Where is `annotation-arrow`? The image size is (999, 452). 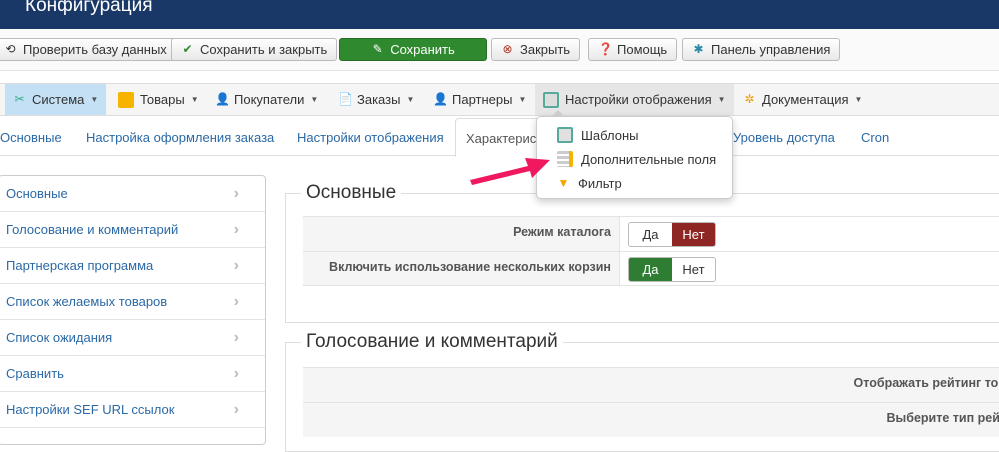 annotation-arrow is located at coordinates (510, 171).